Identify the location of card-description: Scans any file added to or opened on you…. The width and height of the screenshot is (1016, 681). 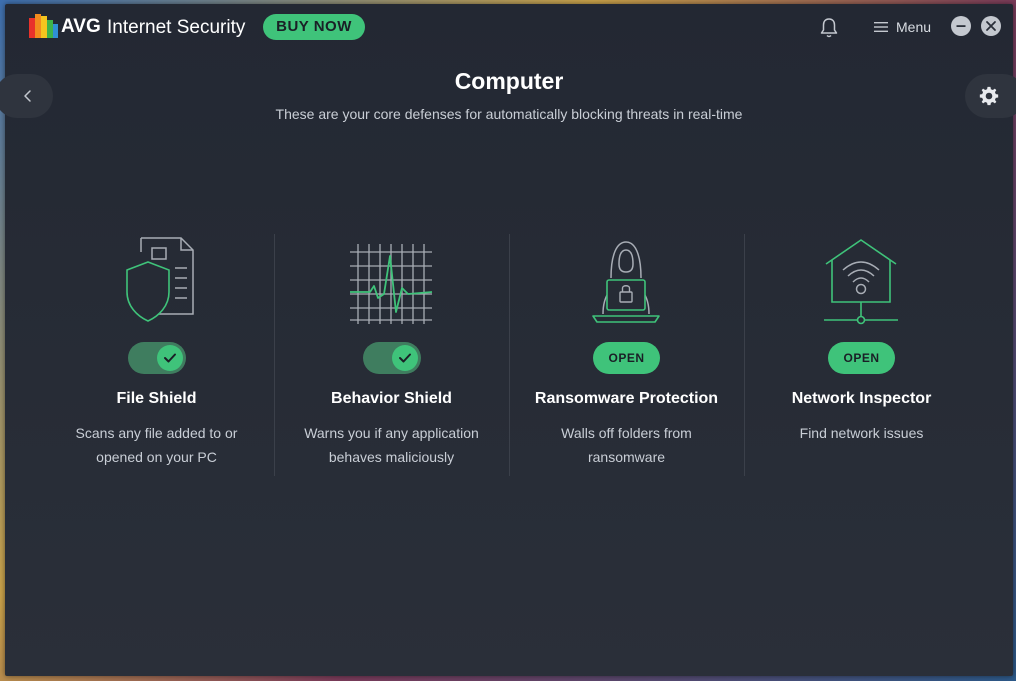
(156, 445).